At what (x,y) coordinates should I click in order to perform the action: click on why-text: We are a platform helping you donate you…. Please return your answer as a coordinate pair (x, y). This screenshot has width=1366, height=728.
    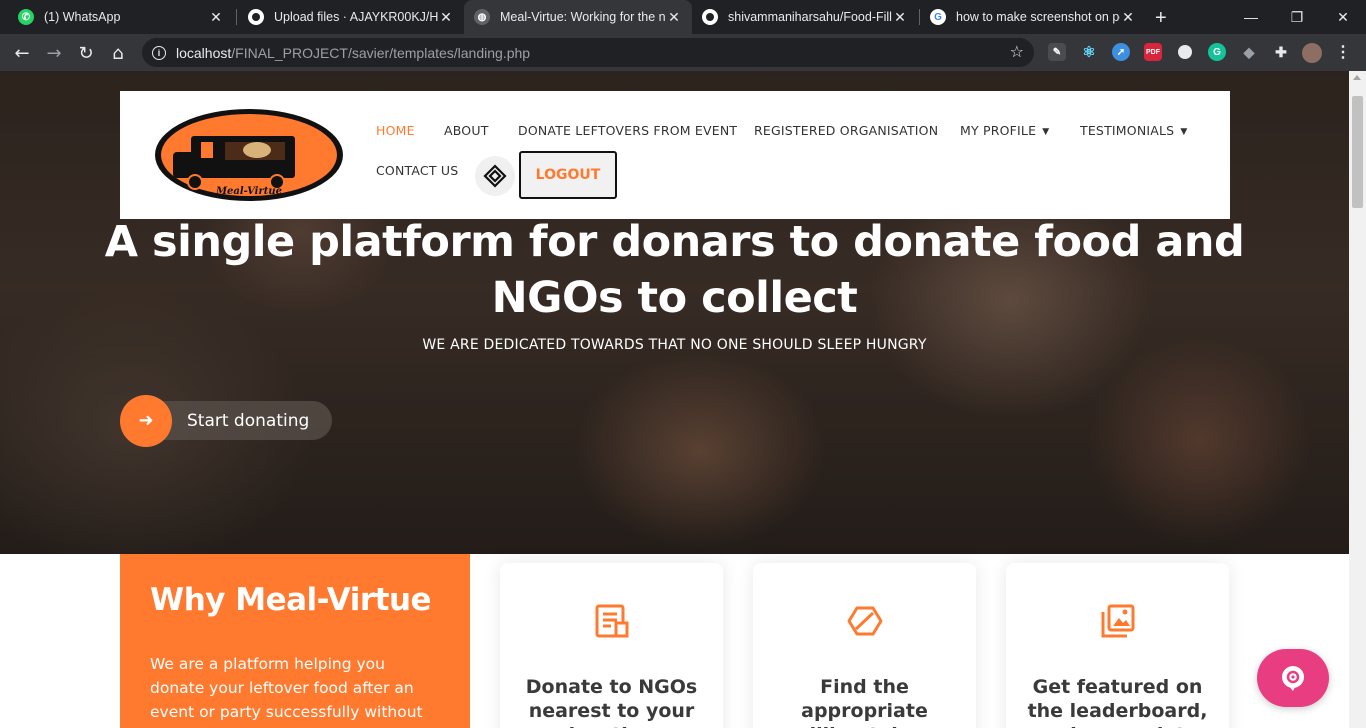
    Looking at the image, I should click on (286, 691).